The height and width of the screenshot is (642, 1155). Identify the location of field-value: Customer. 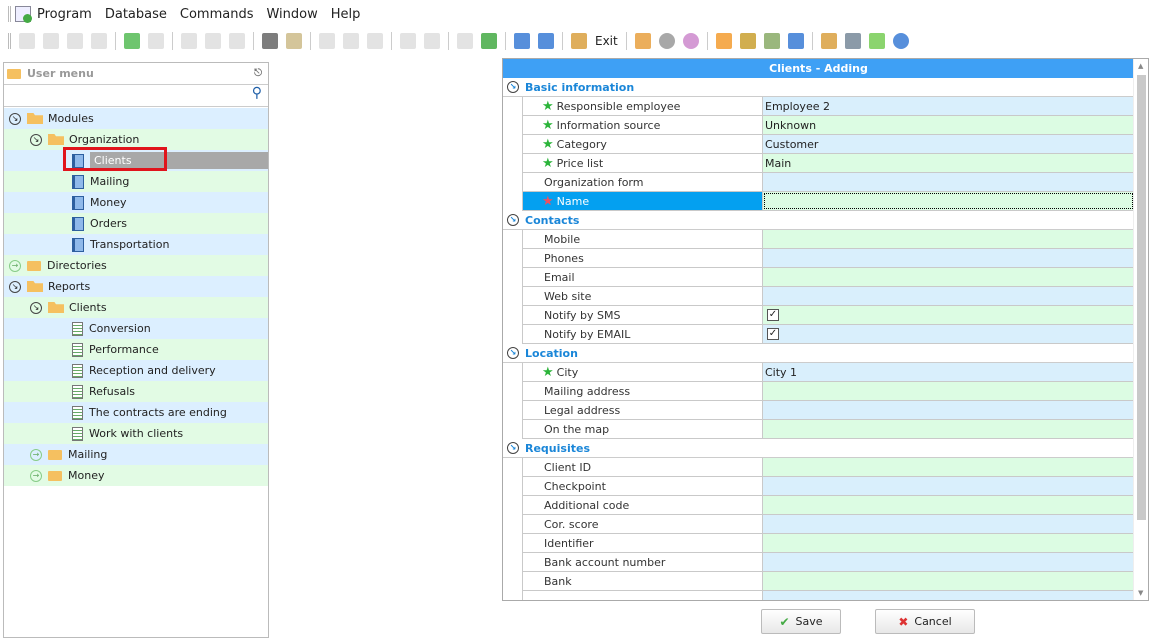
(948, 144).